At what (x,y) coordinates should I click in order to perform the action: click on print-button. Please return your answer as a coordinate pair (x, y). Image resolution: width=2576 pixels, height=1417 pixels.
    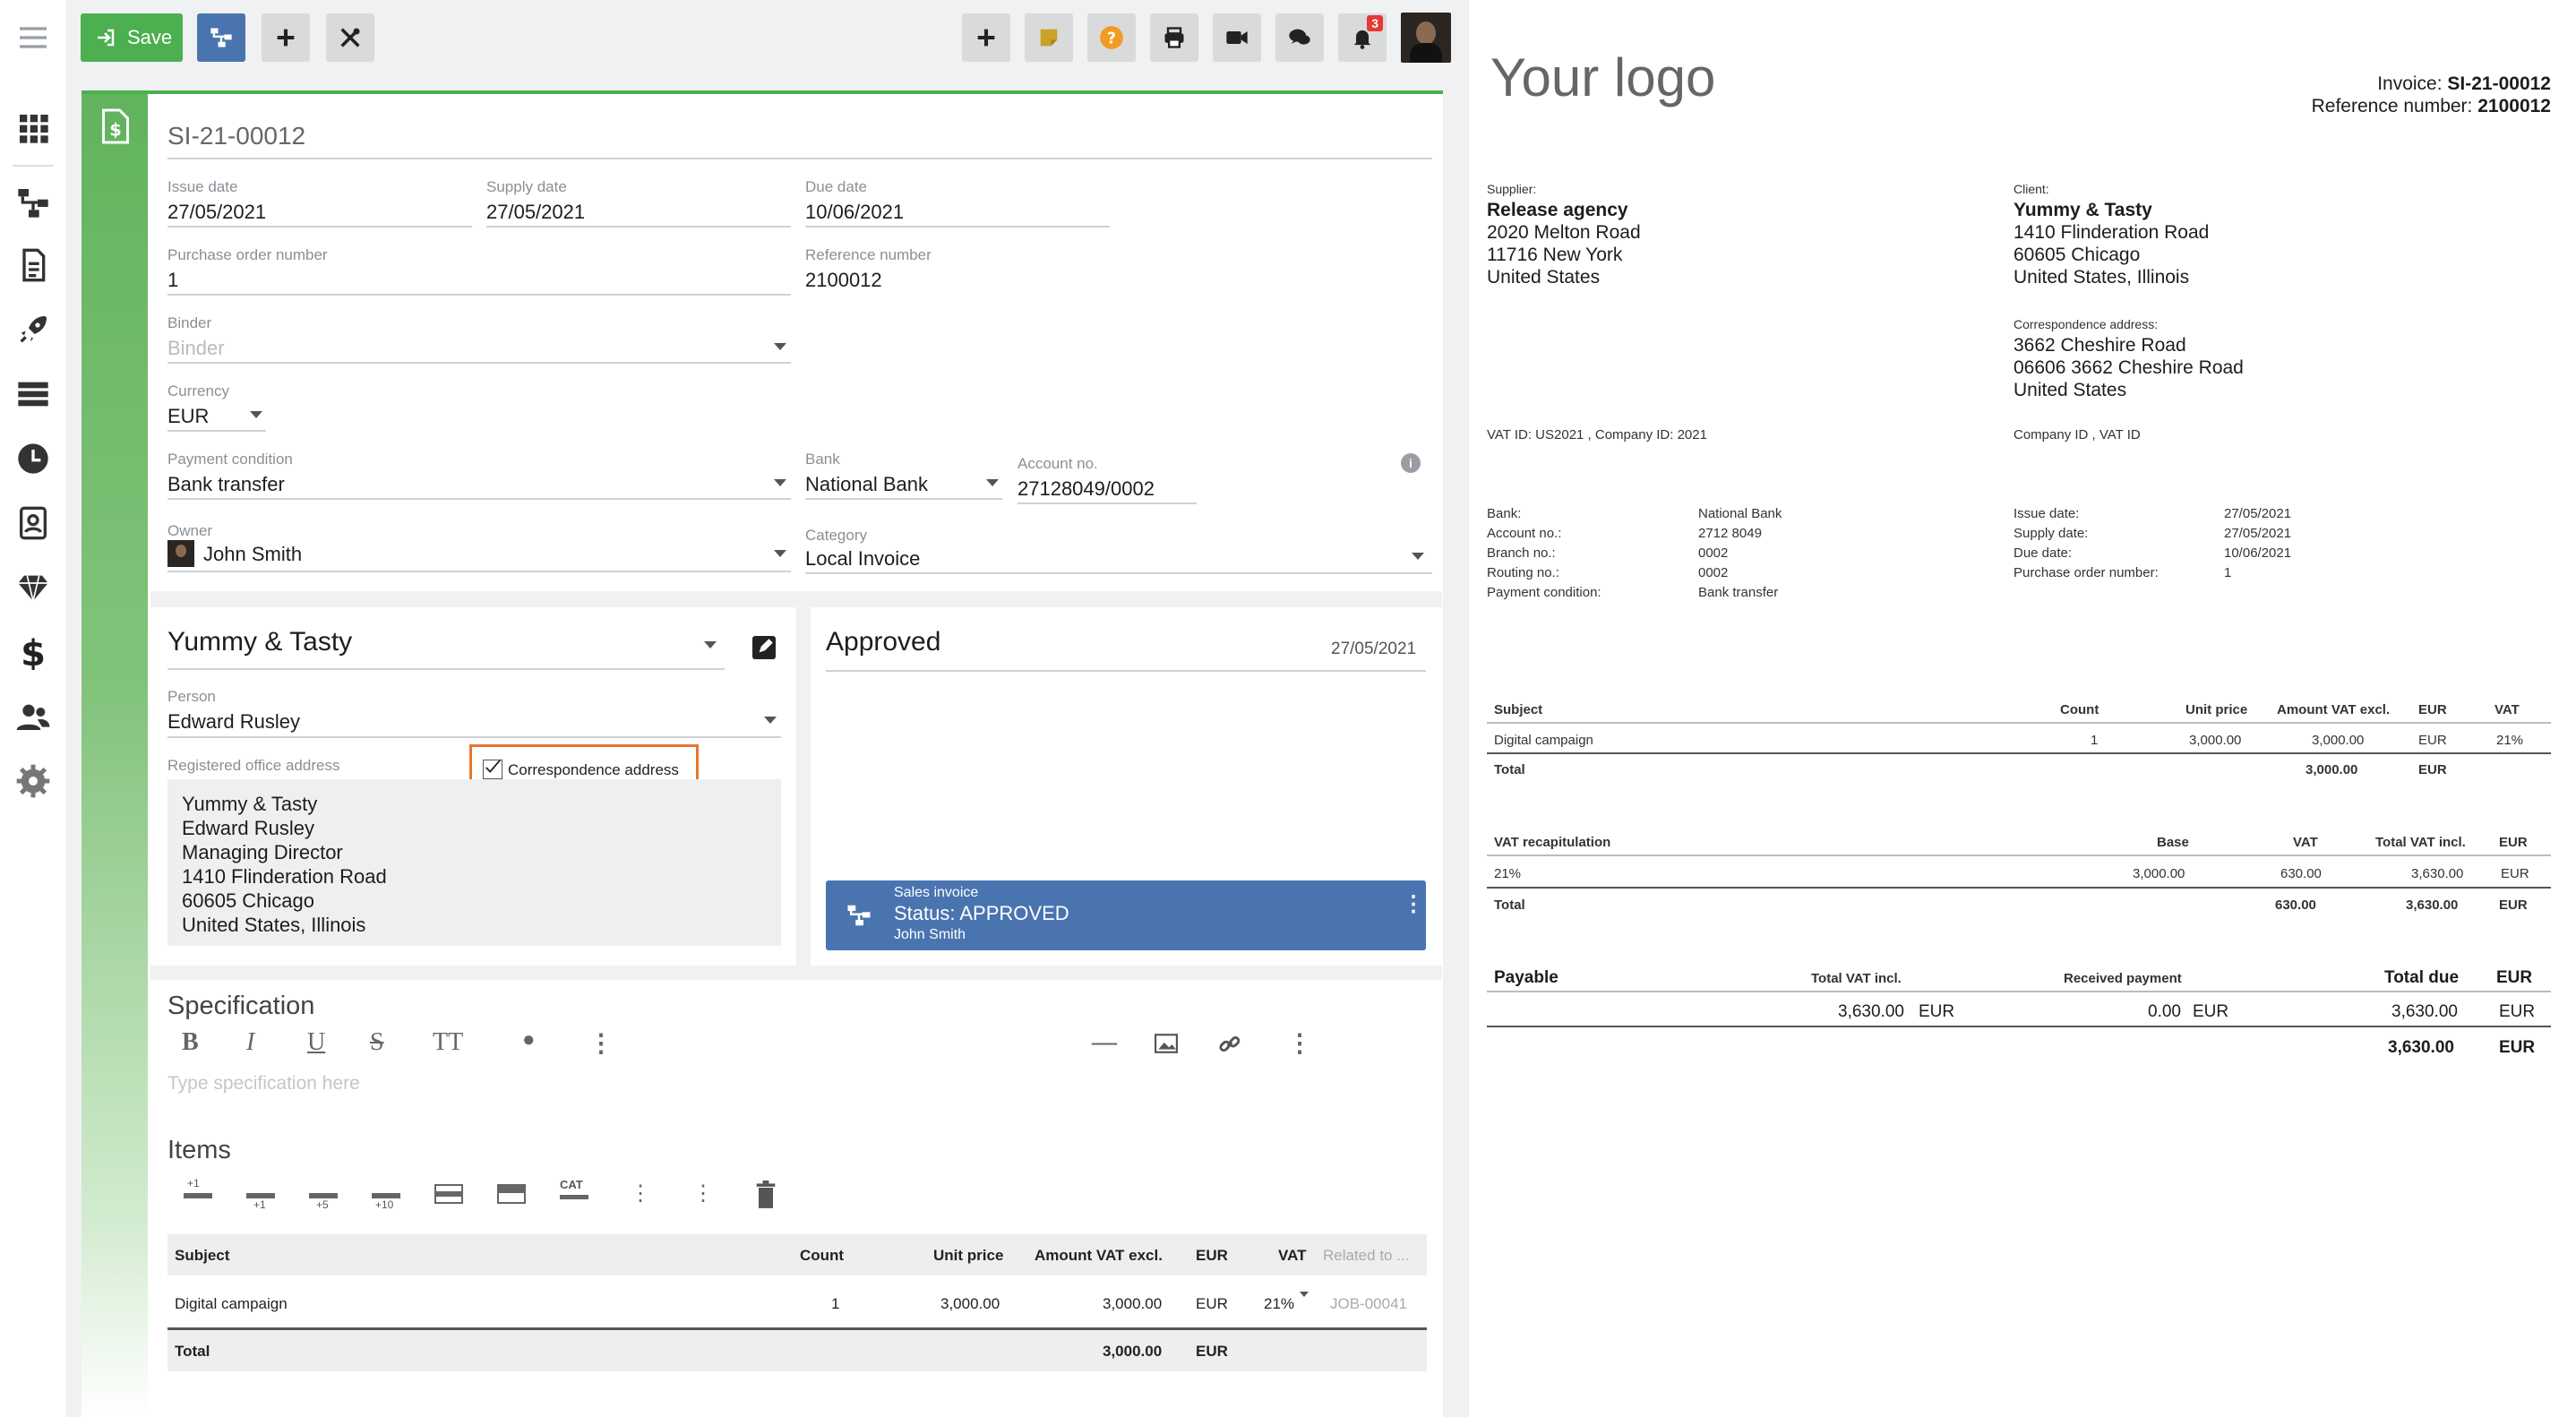
    Looking at the image, I should click on (1174, 37).